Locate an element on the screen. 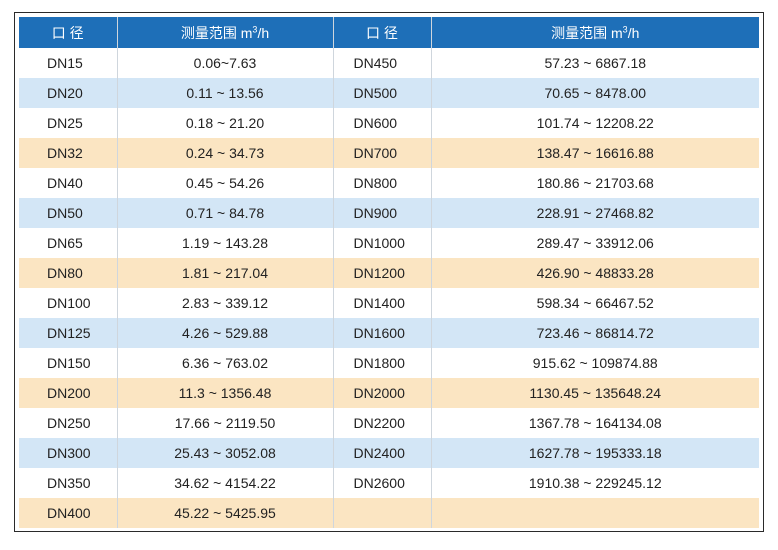  range-cell-right: 138.47 ~ 16616.88 is located at coordinates (595, 153).